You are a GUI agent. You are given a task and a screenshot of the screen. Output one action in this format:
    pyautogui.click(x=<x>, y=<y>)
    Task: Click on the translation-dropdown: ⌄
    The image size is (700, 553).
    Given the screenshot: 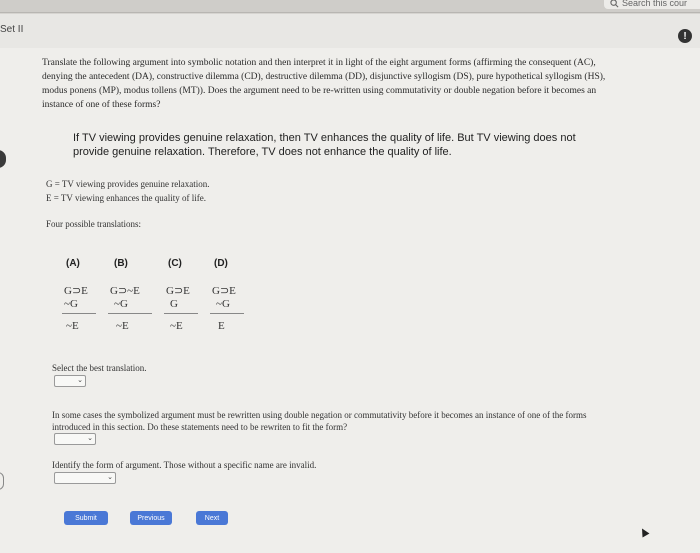 What is the action you would take?
    pyautogui.click(x=70, y=381)
    